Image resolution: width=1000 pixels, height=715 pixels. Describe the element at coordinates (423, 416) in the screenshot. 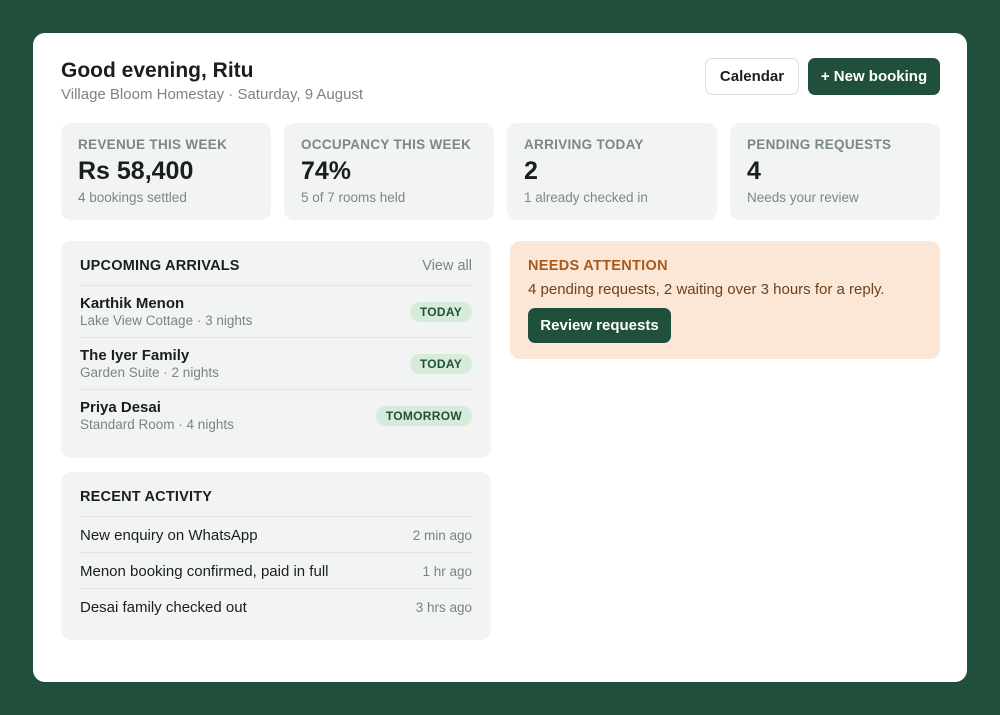

I see `status-badge: TOMORROW` at that location.